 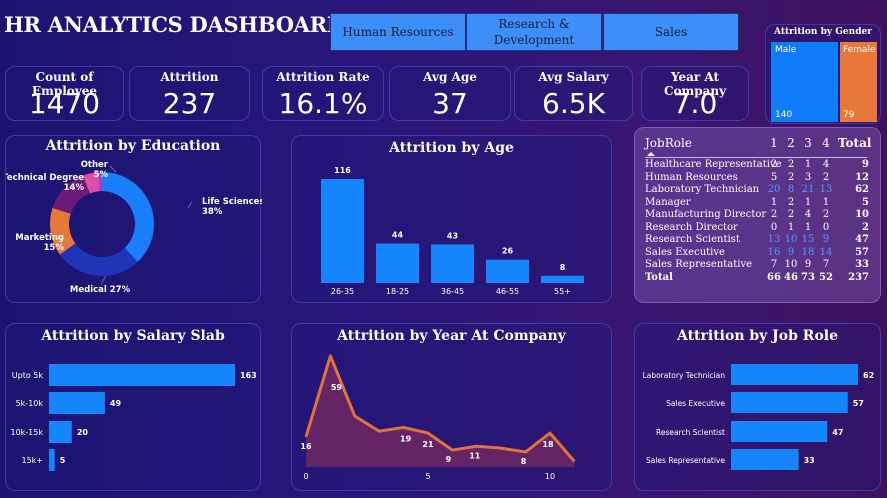 I want to click on jobrole-tick-label: Sales Executive, so click(x=695, y=403).